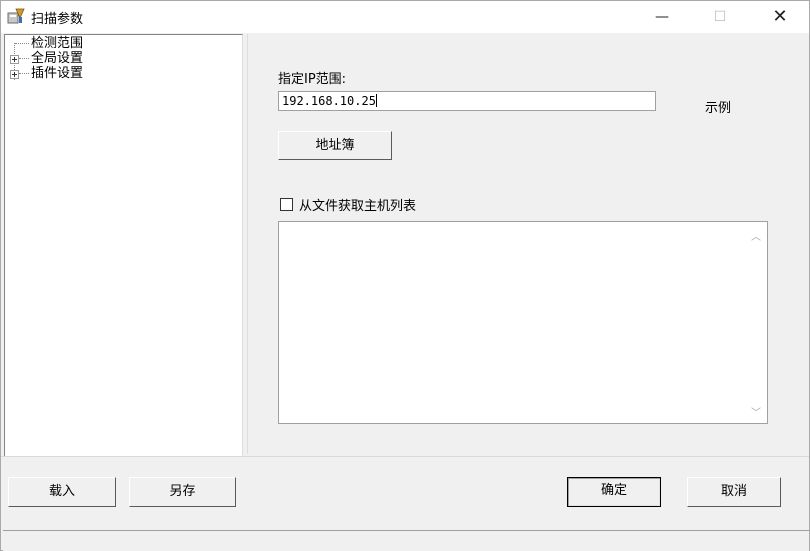  What do you see at coordinates (312, 79) in the screenshot?
I see `ip-range-label: 指定IP范围:` at bounding box center [312, 79].